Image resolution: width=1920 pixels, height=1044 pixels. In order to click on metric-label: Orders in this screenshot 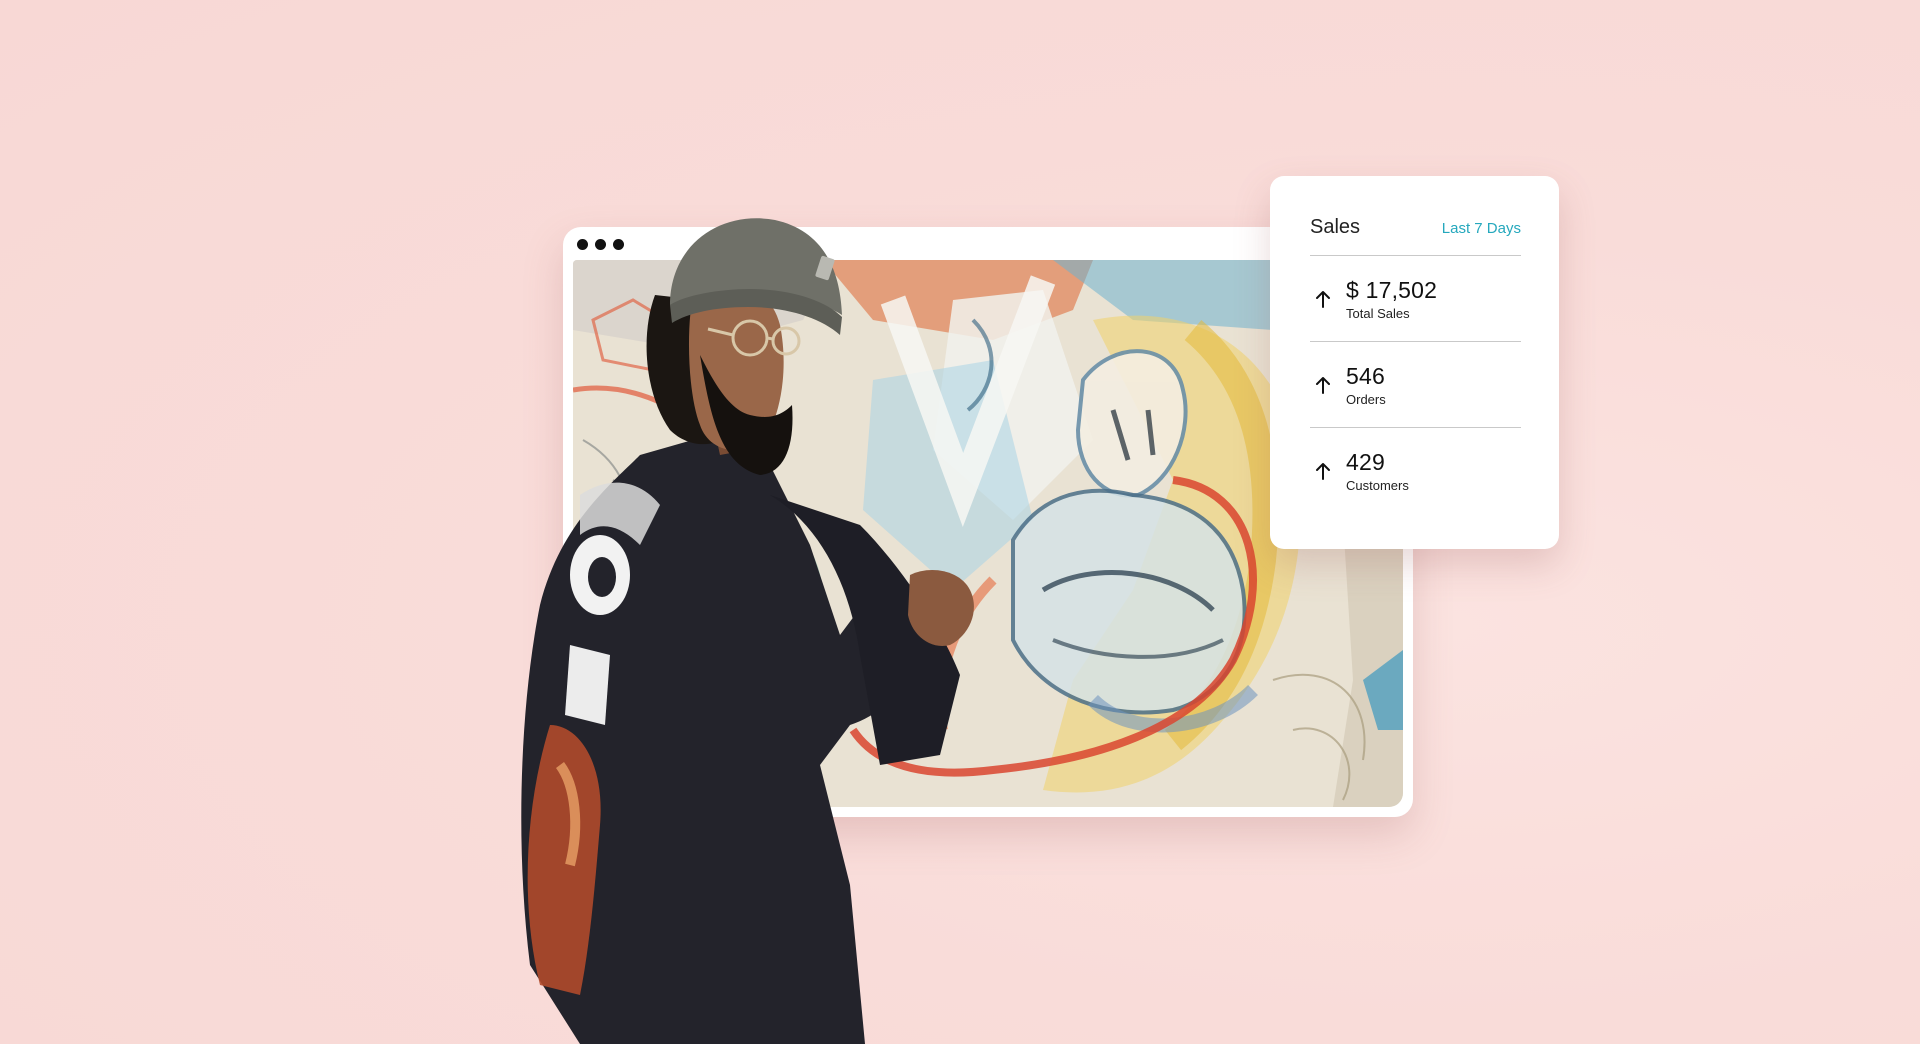, I will do `click(1366, 399)`.